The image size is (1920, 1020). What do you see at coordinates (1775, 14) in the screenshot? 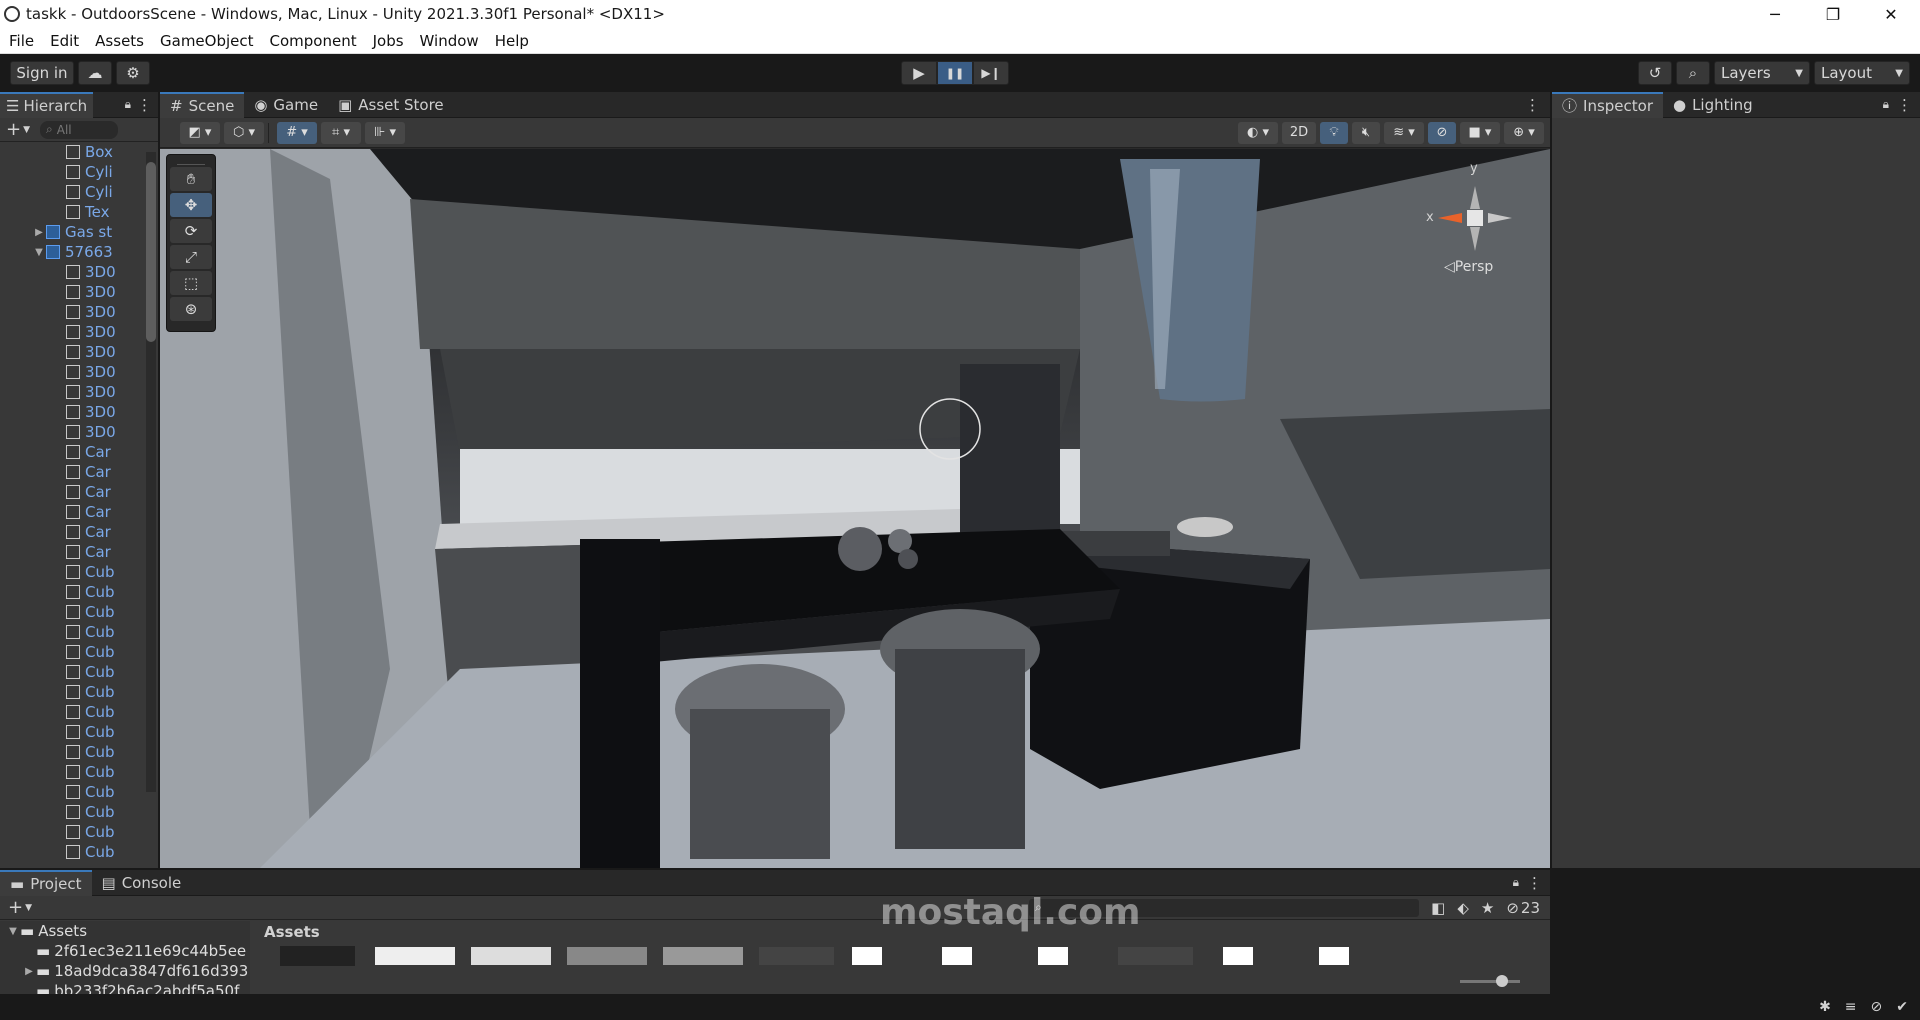
I see `minimize-button: ─` at bounding box center [1775, 14].